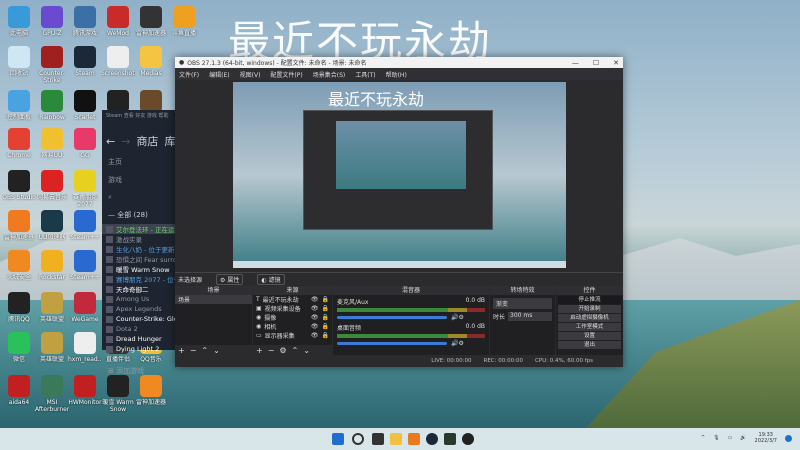  I want to click on control-button: 启动虚拟摄像机, so click(589, 318).